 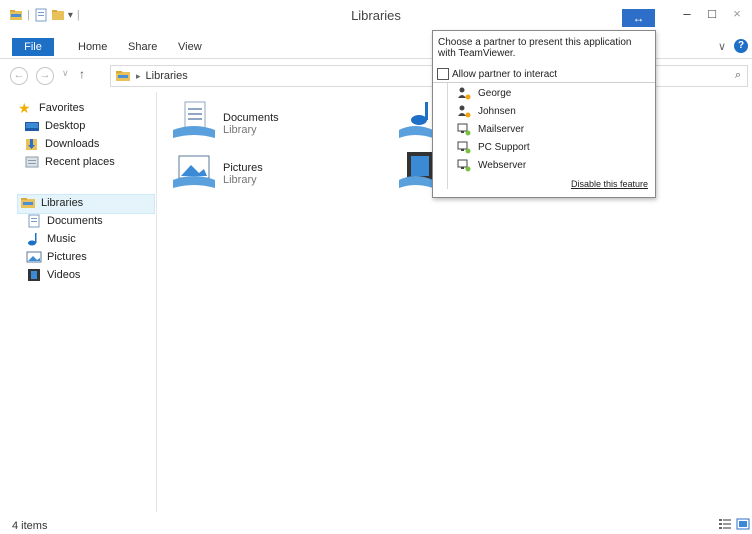 I want to click on pictures-icon, so click(x=34, y=257).